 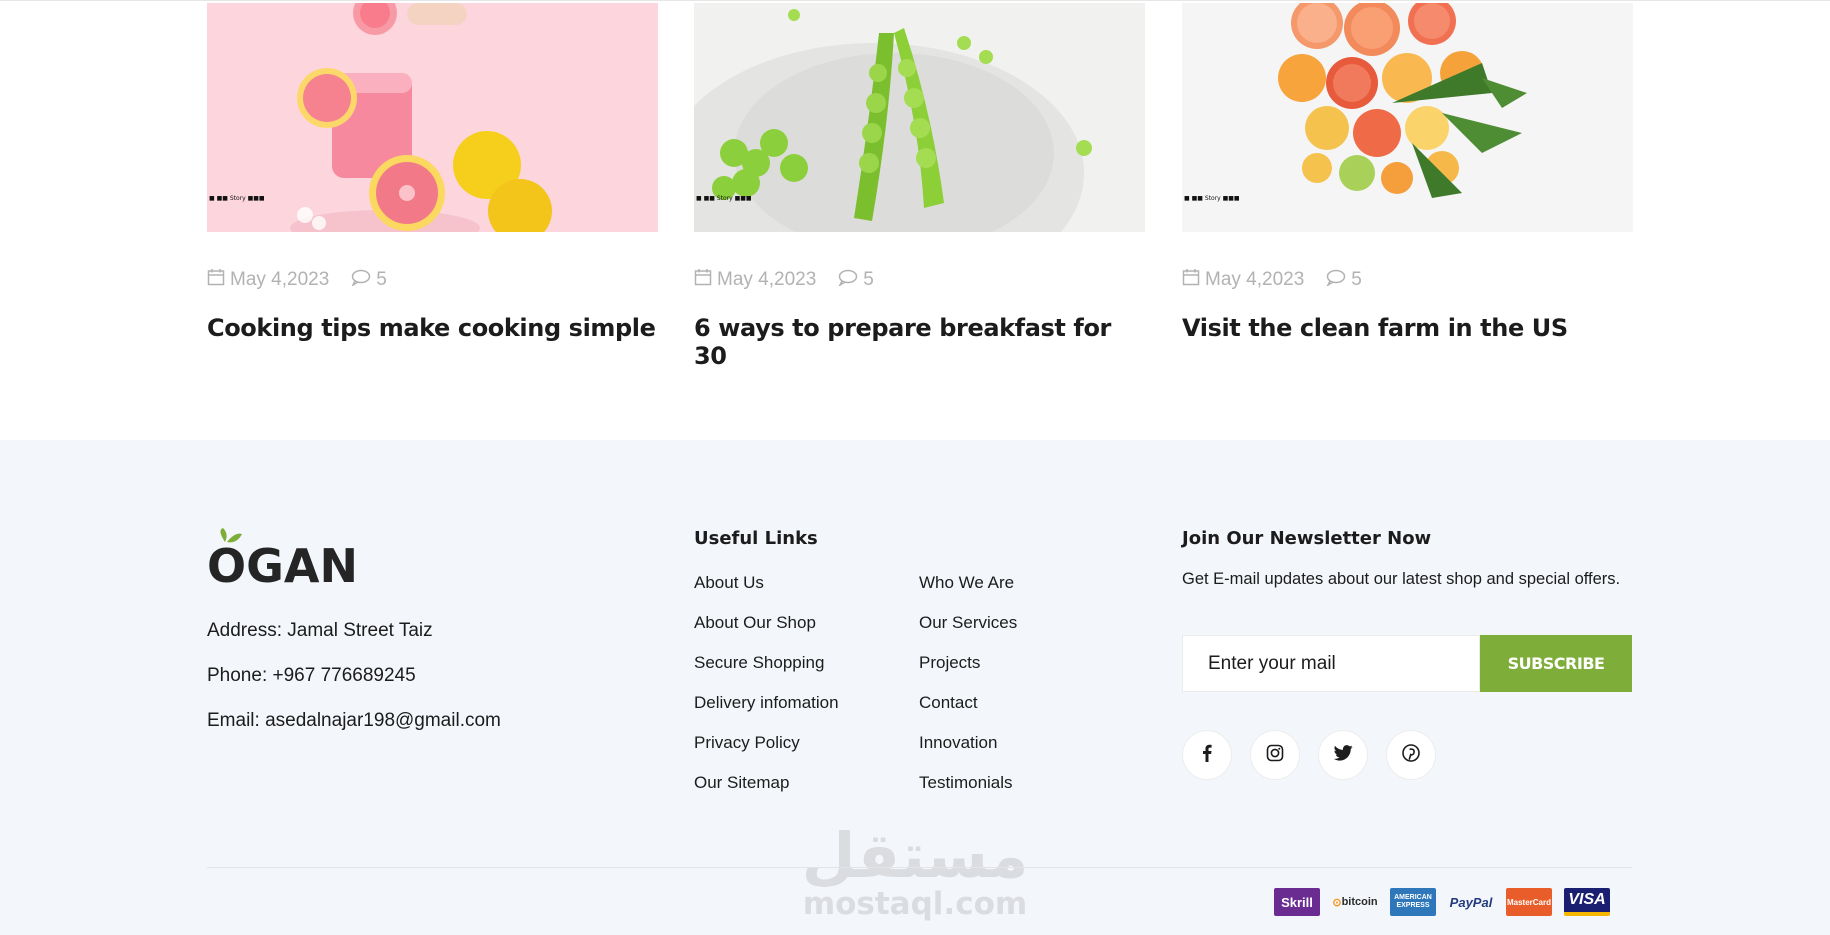 I want to click on watermark-latin: mostaql.com, so click(x=915, y=904).